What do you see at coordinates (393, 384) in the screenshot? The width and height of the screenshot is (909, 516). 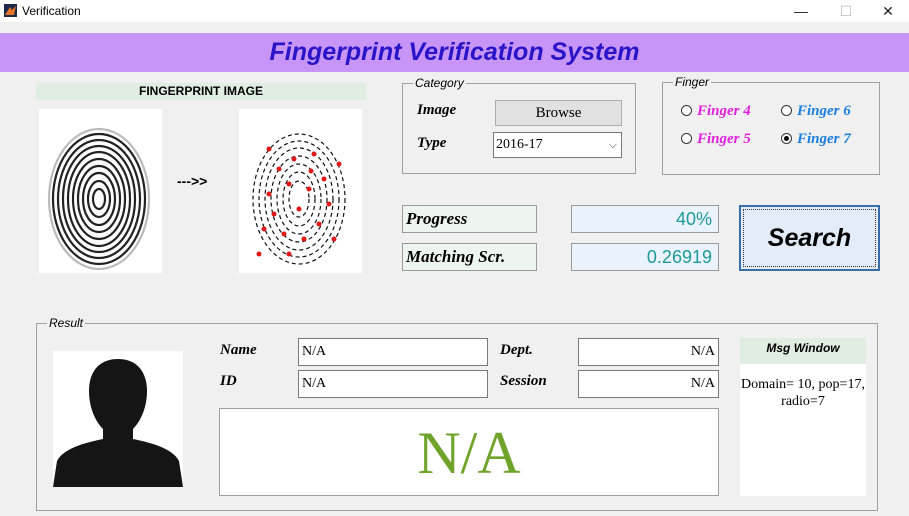 I see `id-field: N/A` at bounding box center [393, 384].